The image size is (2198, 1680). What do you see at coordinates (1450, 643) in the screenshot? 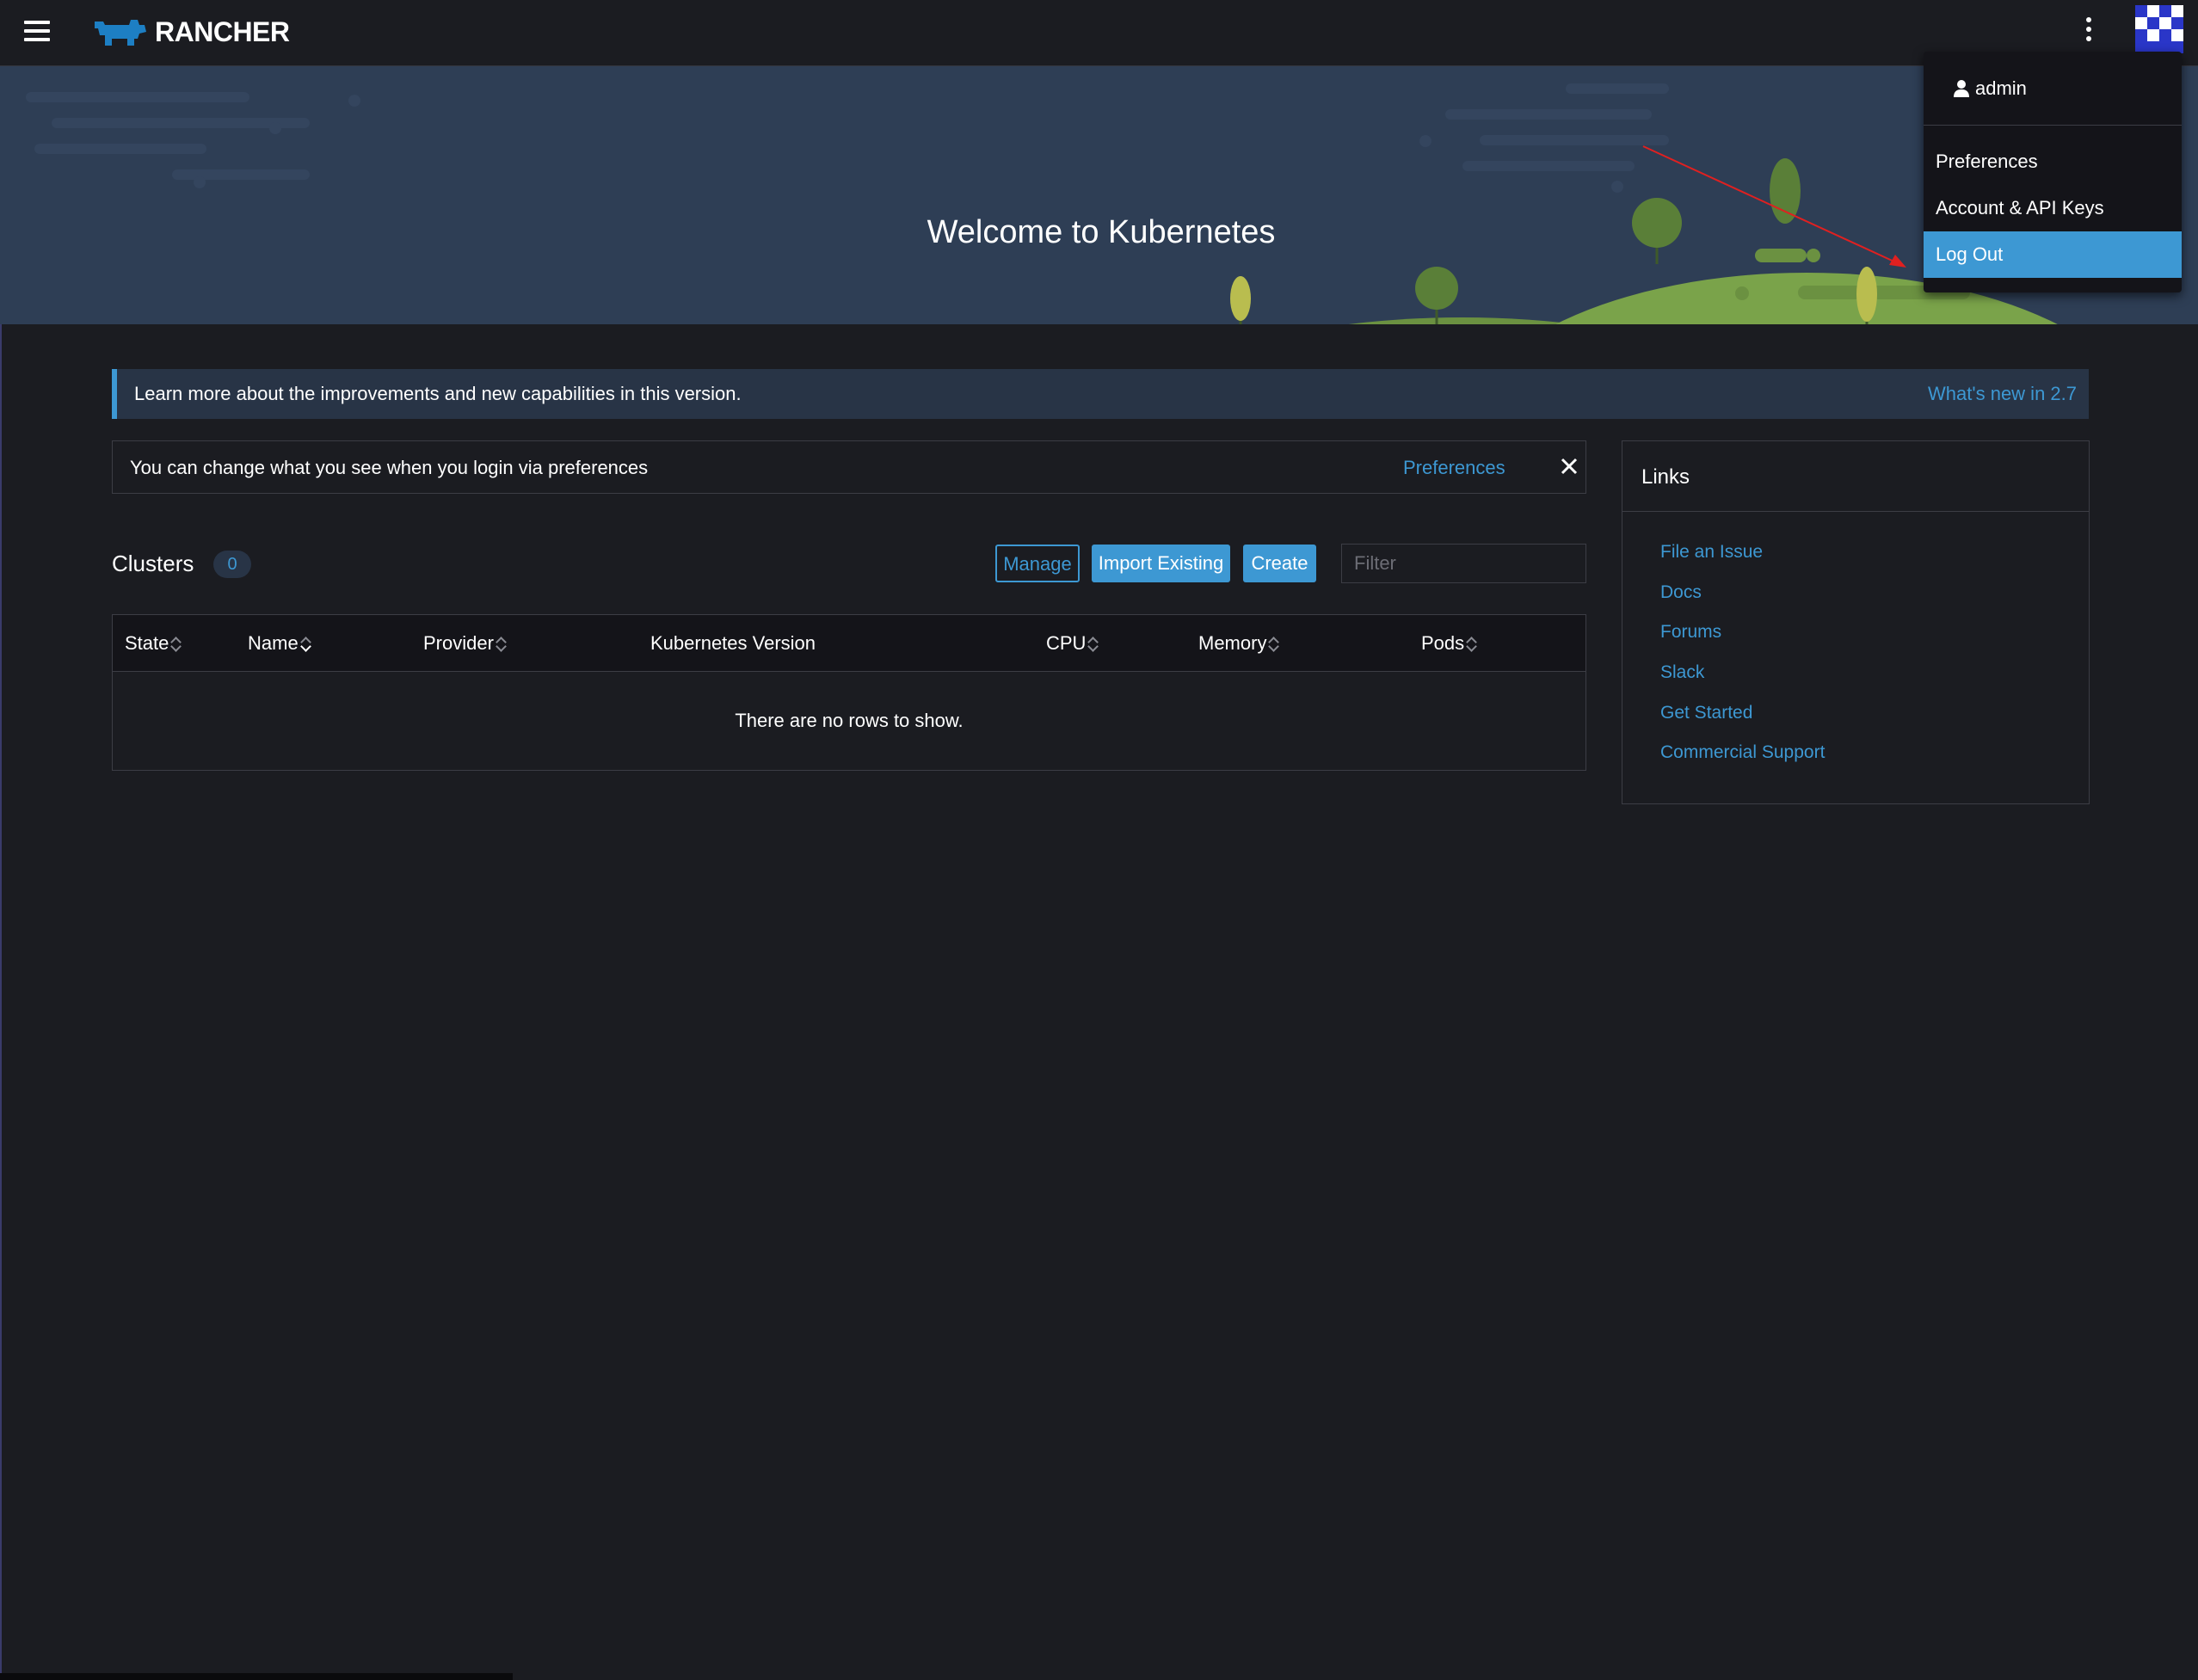
I see `column-header-pods: Pods` at bounding box center [1450, 643].